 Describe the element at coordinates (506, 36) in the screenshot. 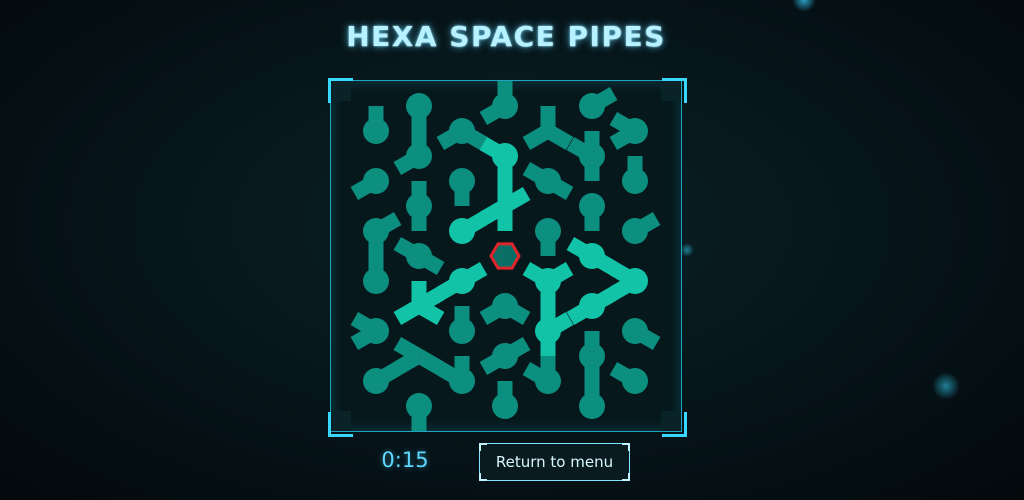

I see `game-title: HEXA SPACE PIPES` at that location.